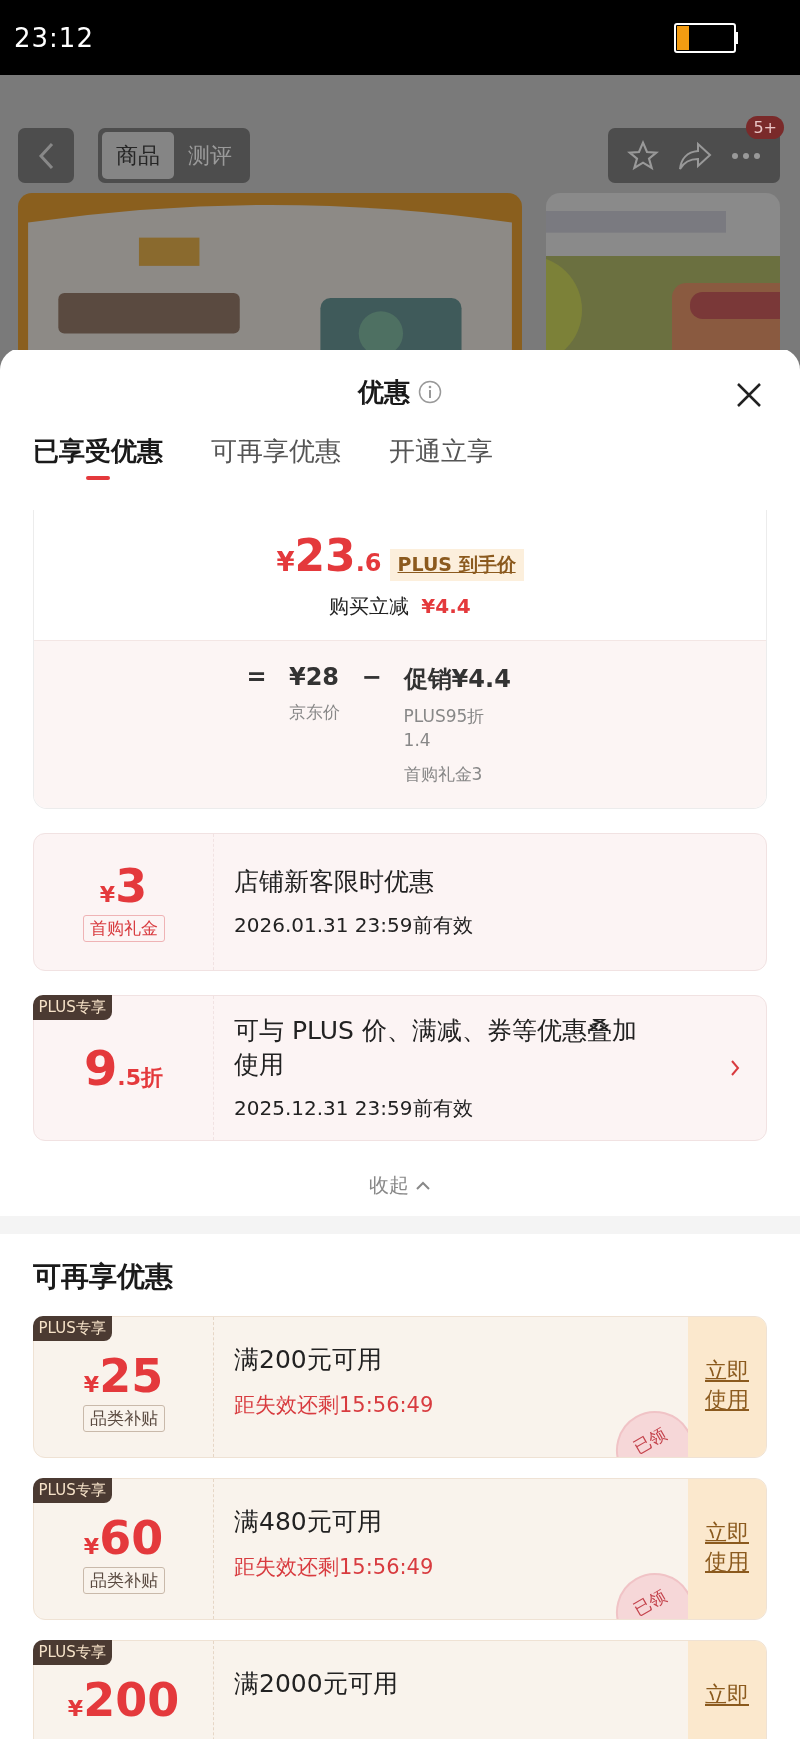  Describe the element at coordinates (123, 1700) in the screenshot. I see `coupon-amount: ¥200` at that location.